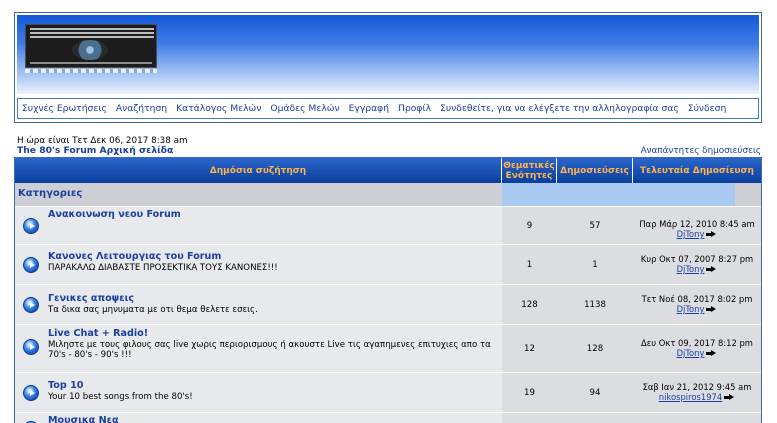  Describe the element at coordinates (529, 392) in the screenshot. I see `forum-topics-count: 19` at that location.